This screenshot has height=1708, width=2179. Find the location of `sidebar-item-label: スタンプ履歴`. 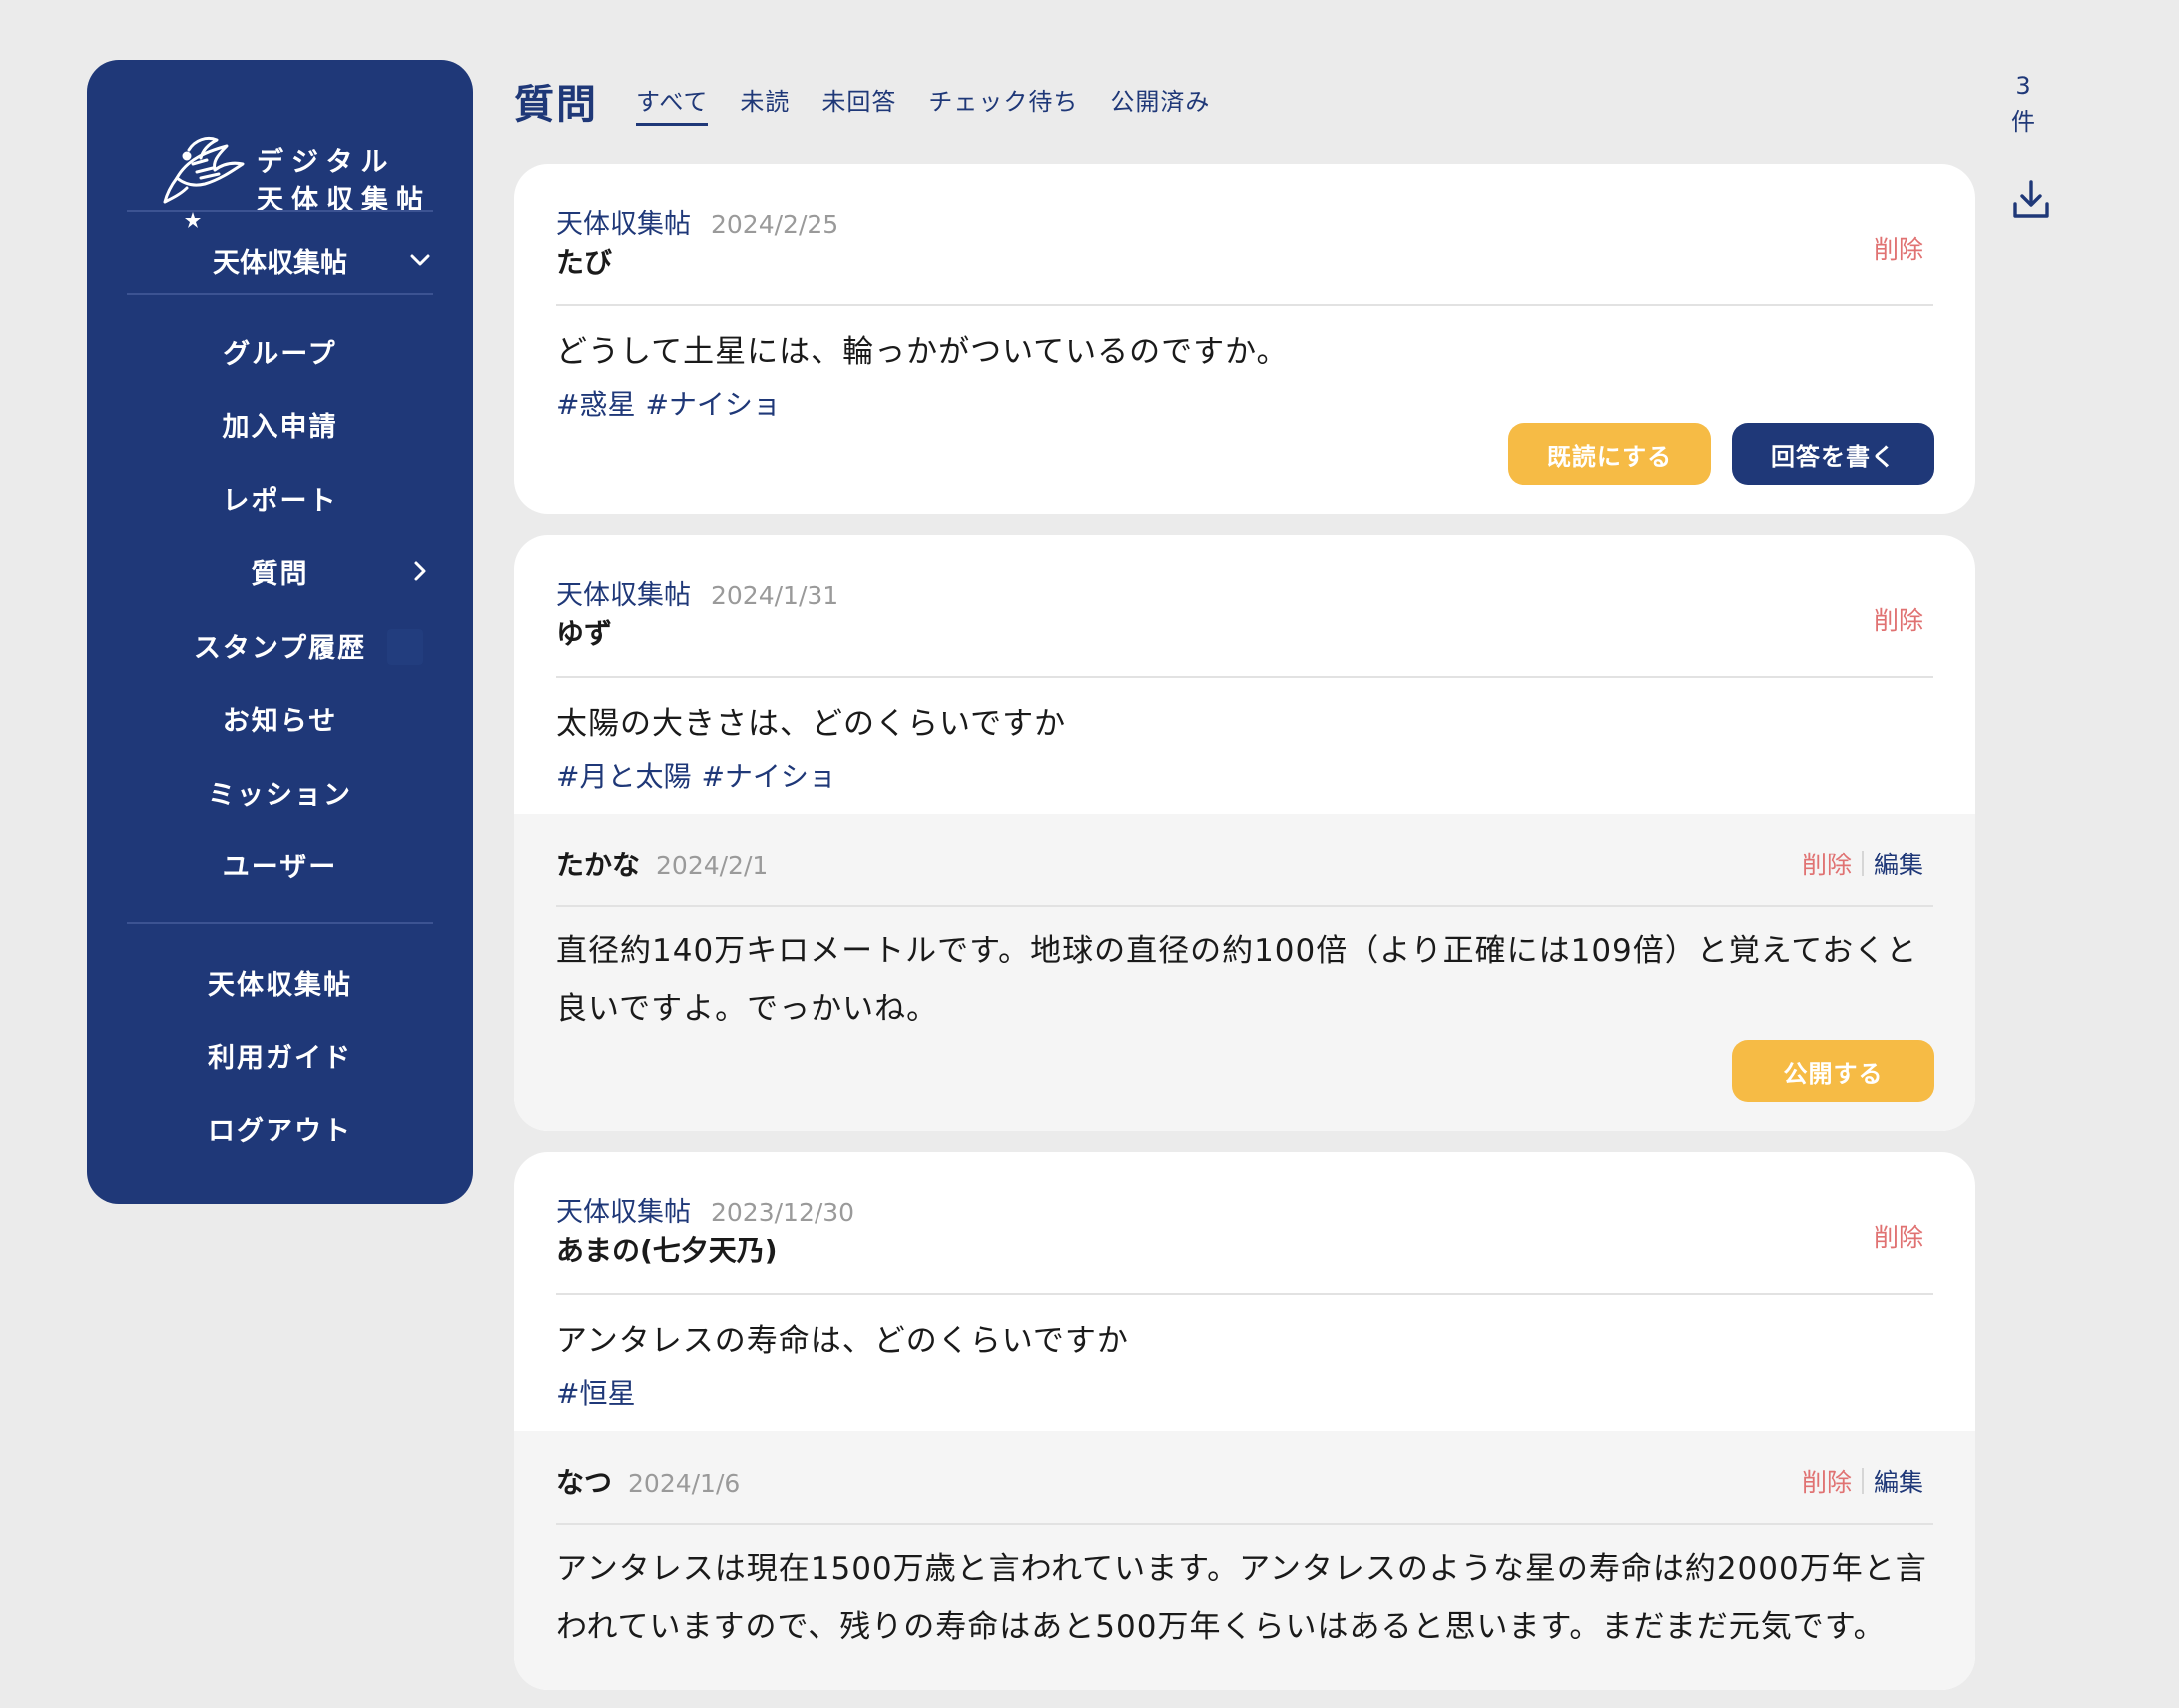

sidebar-item-label: スタンプ履歴 is located at coordinates (280, 648).